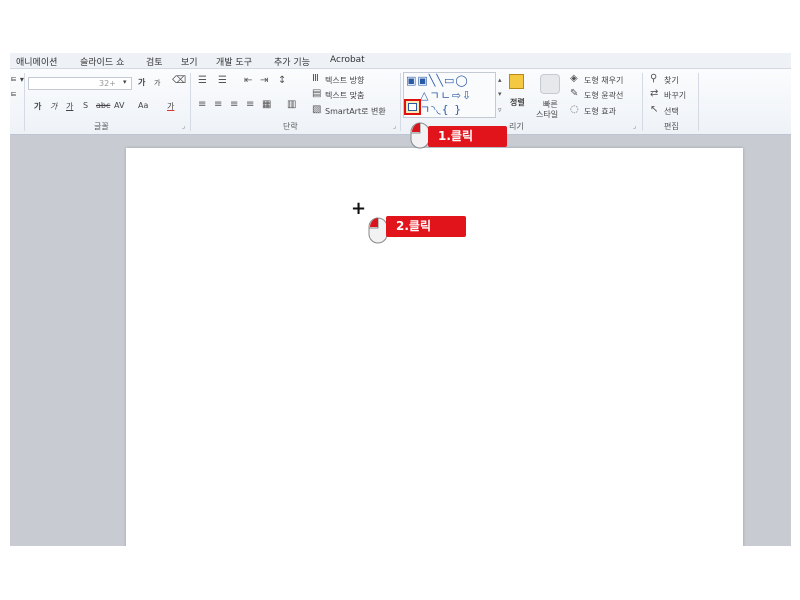 Image resolution: width=800 pixels, height=600 pixels. What do you see at coordinates (600, 111) in the screenshot?
I see `shape-effects-button: 도형 효과` at bounding box center [600, 111].